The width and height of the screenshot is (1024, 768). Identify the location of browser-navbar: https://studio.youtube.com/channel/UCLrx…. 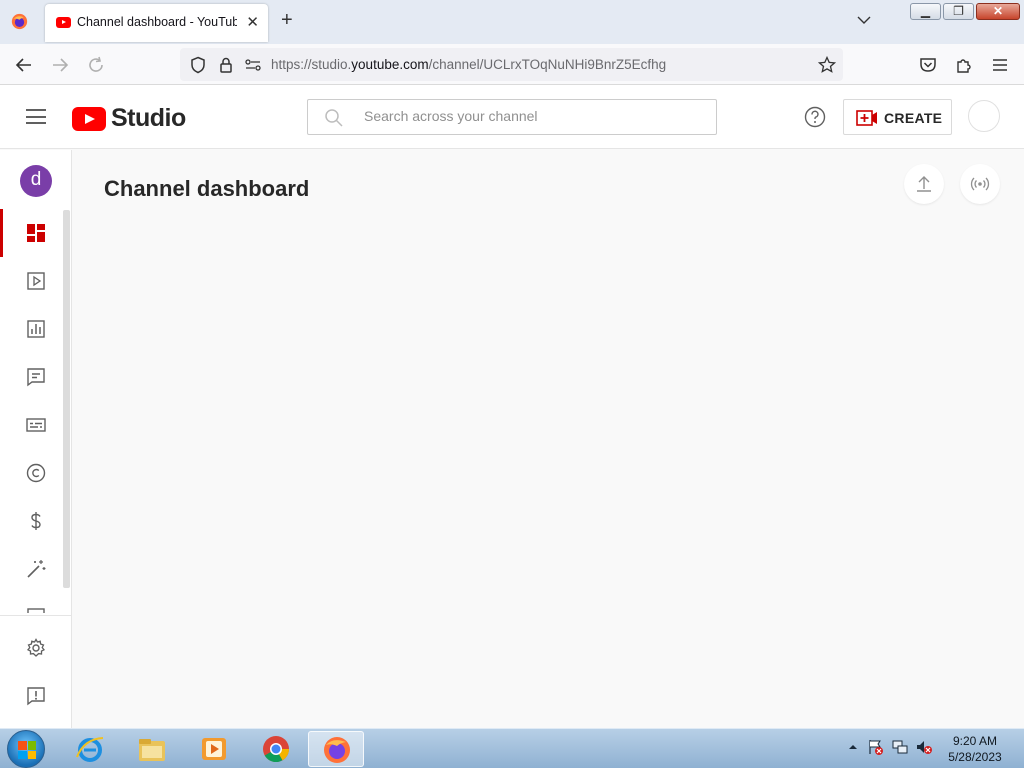
(512, 64).